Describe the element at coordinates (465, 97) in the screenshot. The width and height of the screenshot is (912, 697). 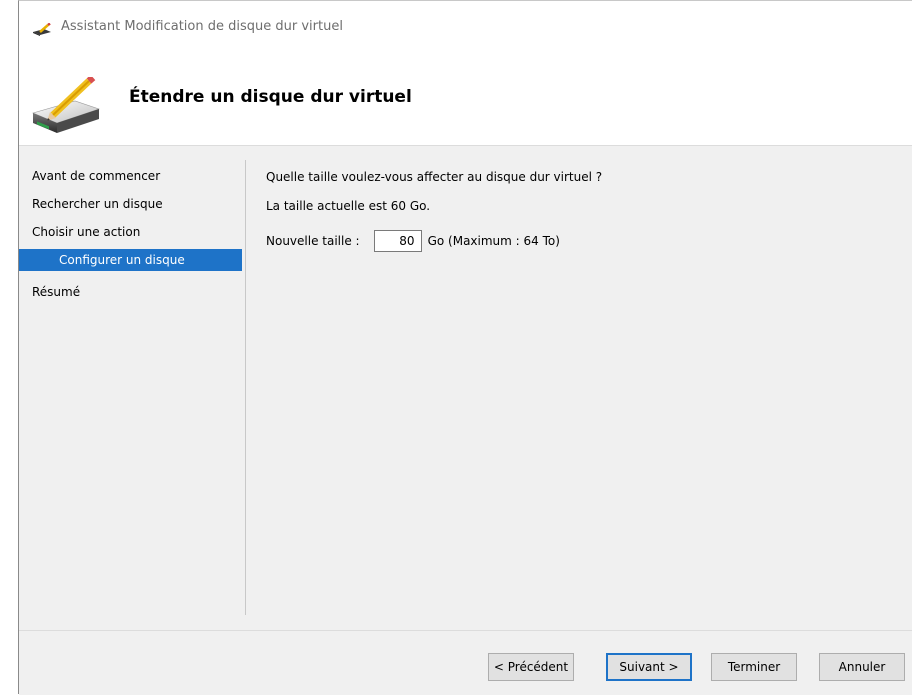
I see `wizard-header: Étendre un disque dur virtuel` at that location.